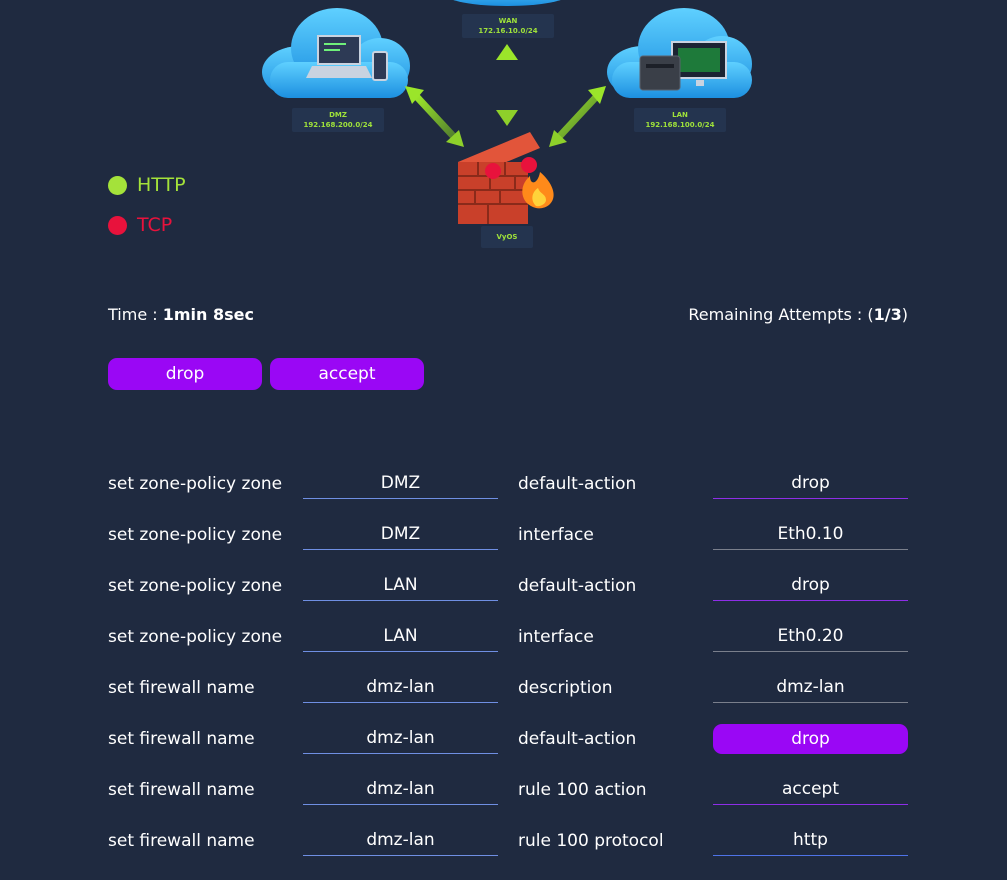 This screenshot has width=1007, height=880. What do you see at coordinates (582, 790) in the screenshot?
I see `parameter-text: rule 100 action` at bounding box center [582, 790].